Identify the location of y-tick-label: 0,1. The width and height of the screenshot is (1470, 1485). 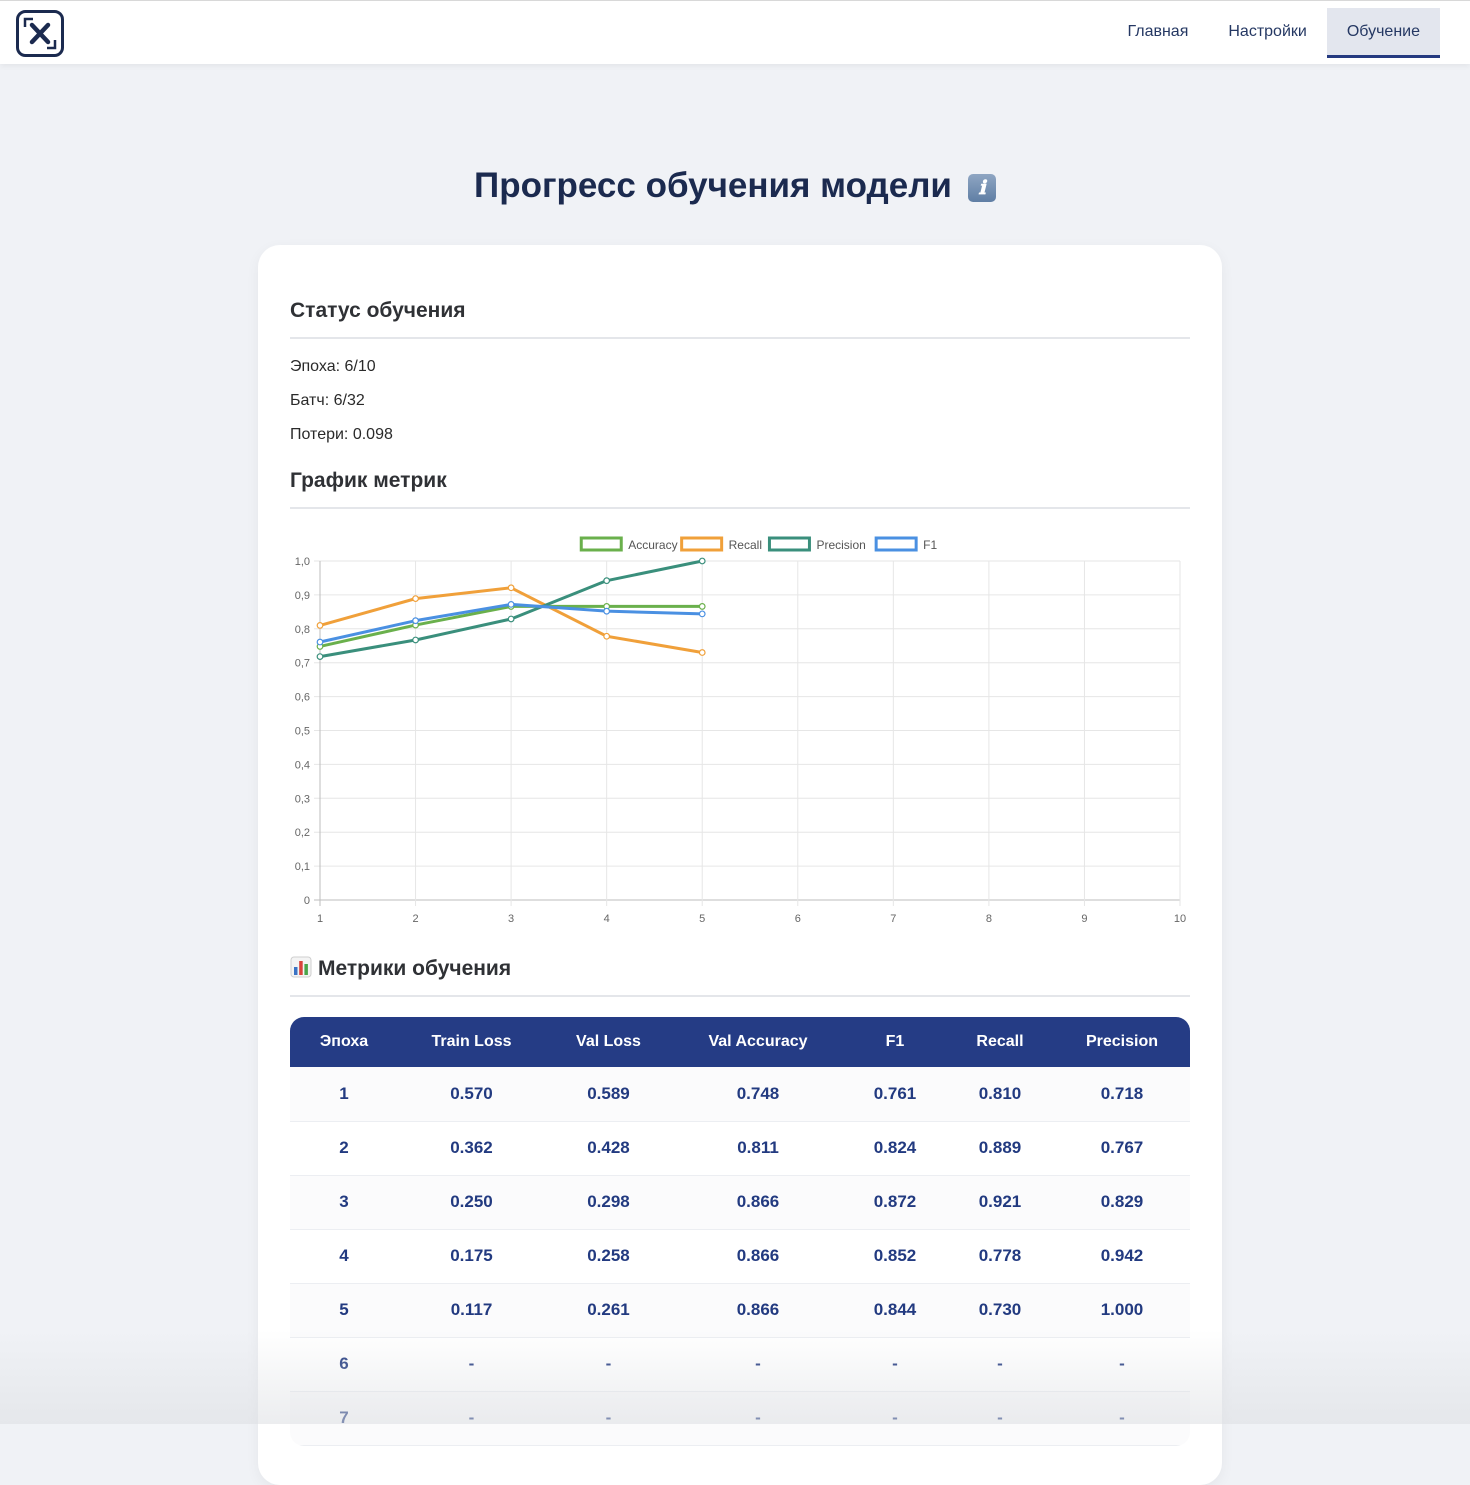
(302, 867).